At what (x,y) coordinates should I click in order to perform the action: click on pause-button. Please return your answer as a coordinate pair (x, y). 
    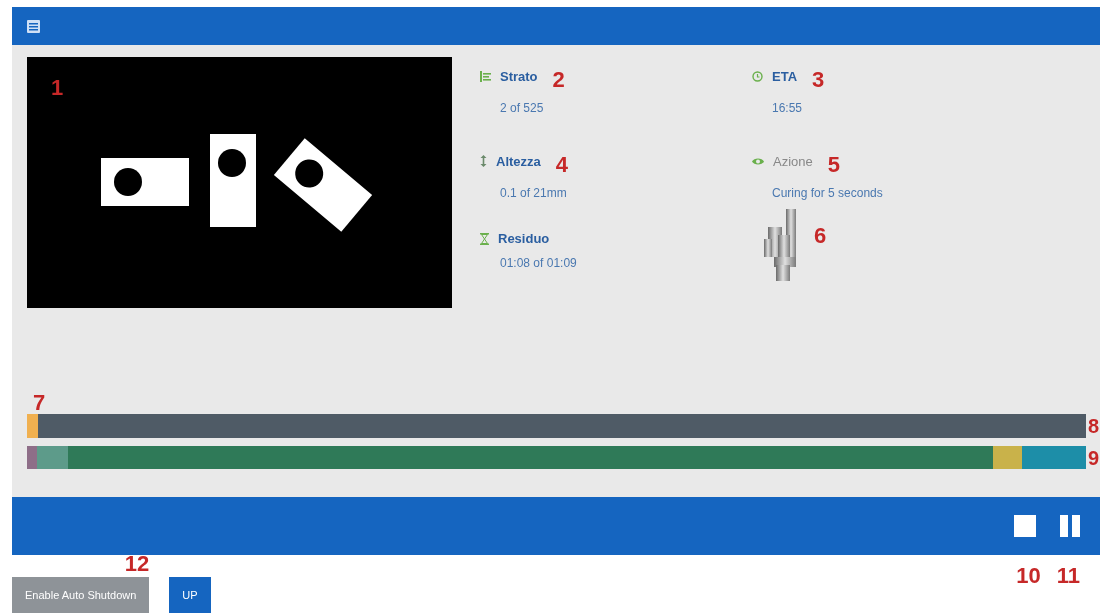
    Looking at the image, I should click on (1070, 526).